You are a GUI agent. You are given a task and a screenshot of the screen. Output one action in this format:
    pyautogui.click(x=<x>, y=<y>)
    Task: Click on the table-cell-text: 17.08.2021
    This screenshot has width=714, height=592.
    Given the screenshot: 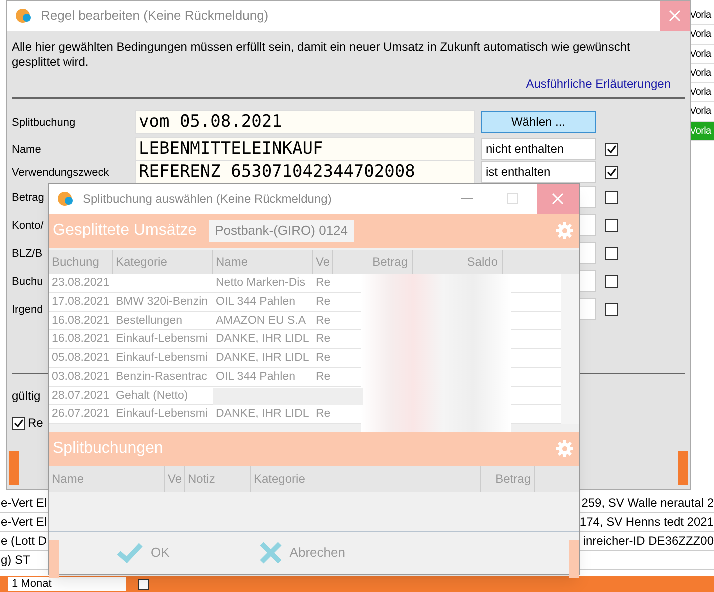 What is the action you would take?
    pyautogui.click(x=81, y=302)
    